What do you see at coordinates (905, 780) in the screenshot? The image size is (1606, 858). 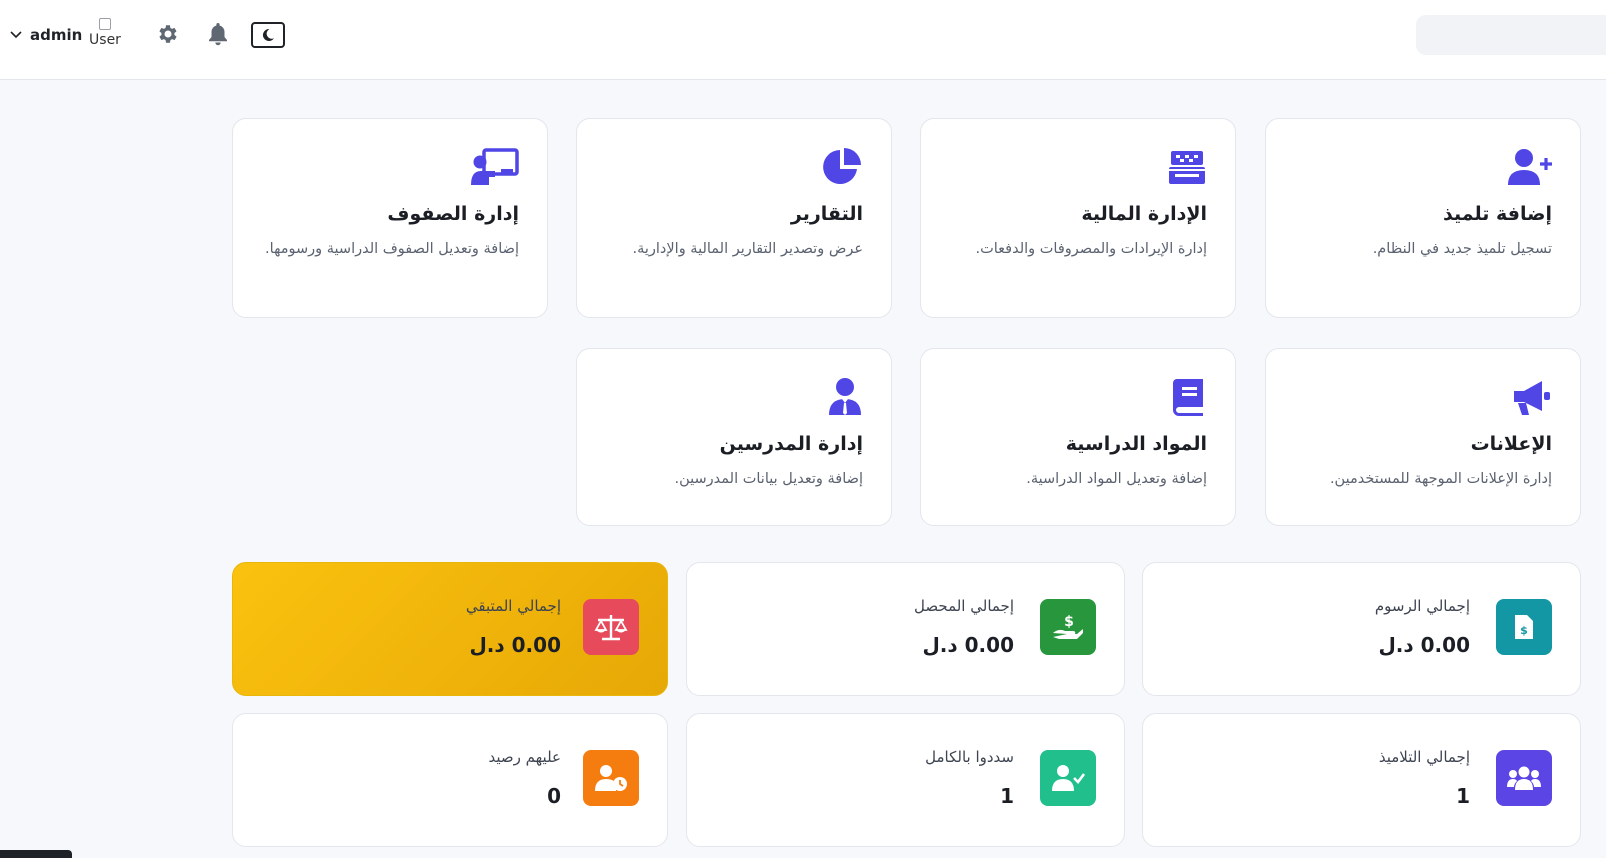 I see `stat-card-fully-paid: سددوا بالكامل 1` at bounding box center [905, 780].